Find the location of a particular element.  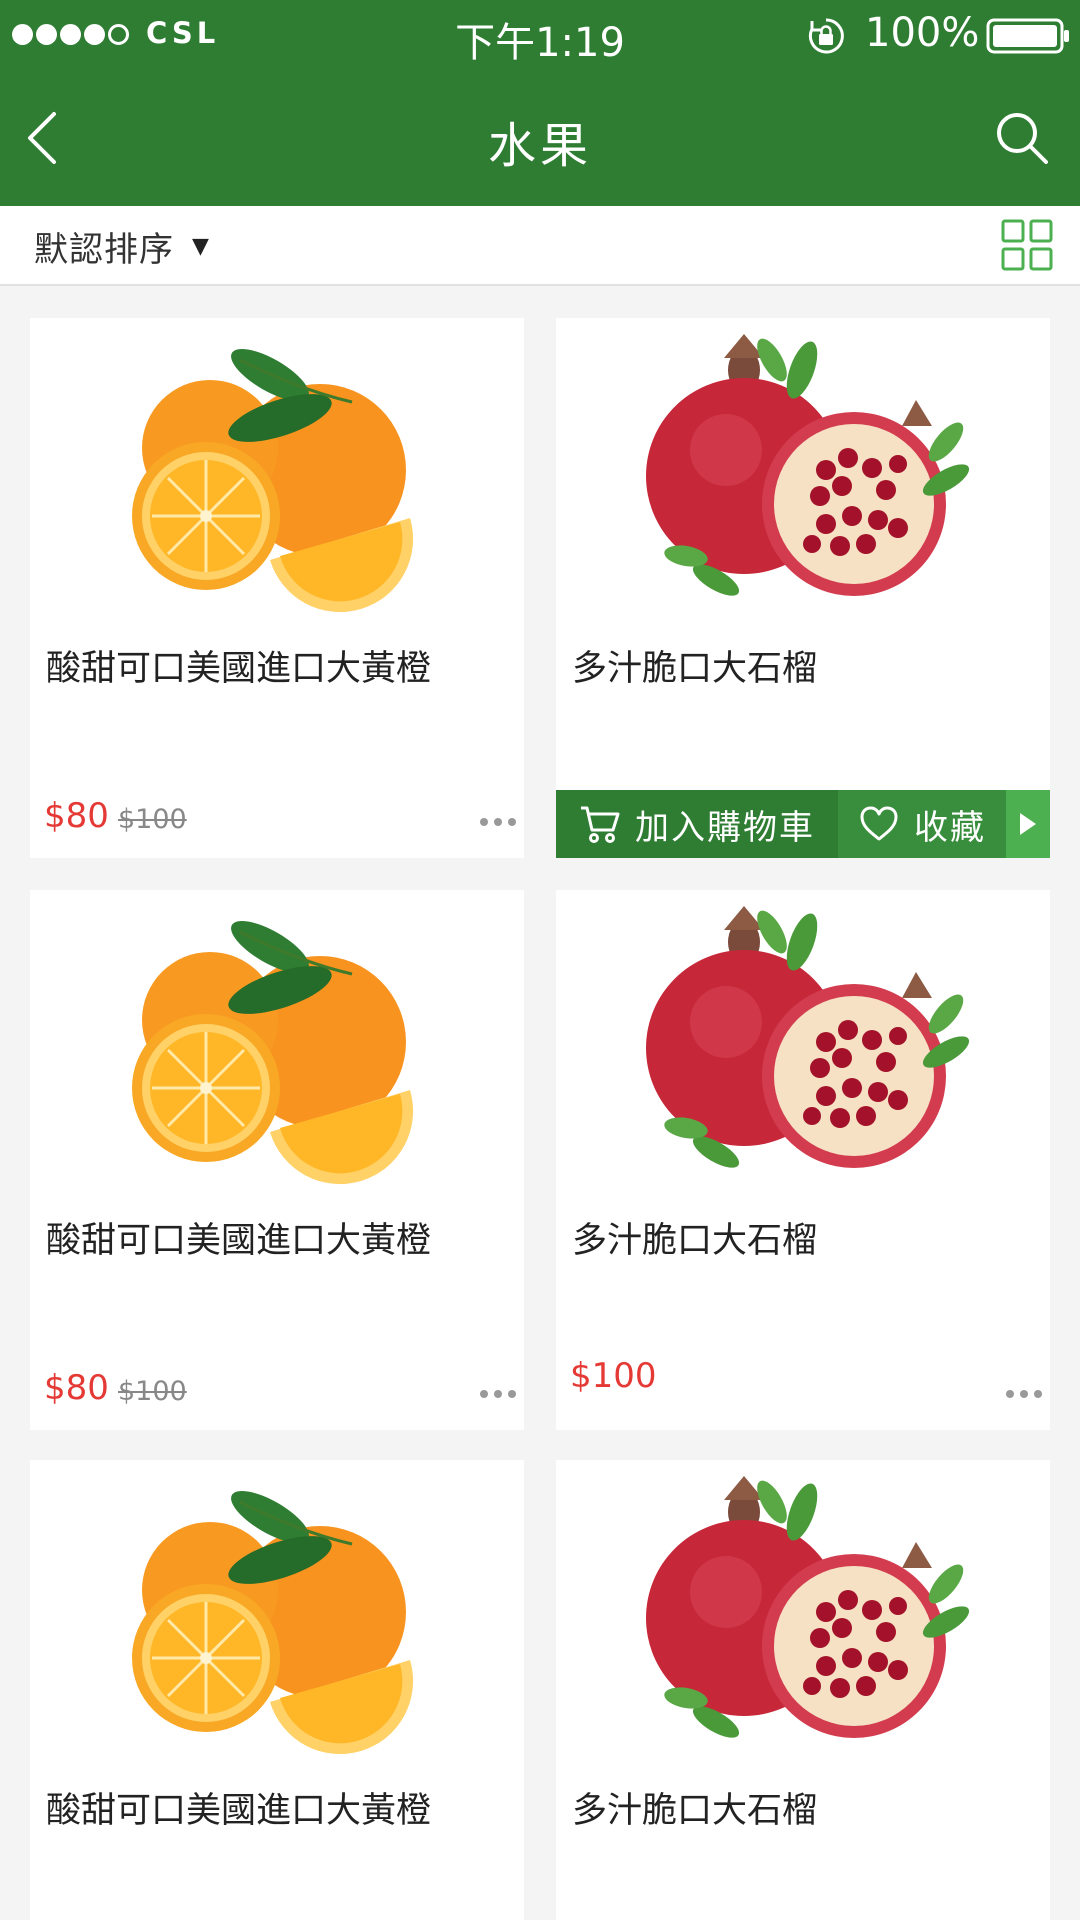

sort-bar: 默認排序 ▼ is located at coordinates (540, 246).